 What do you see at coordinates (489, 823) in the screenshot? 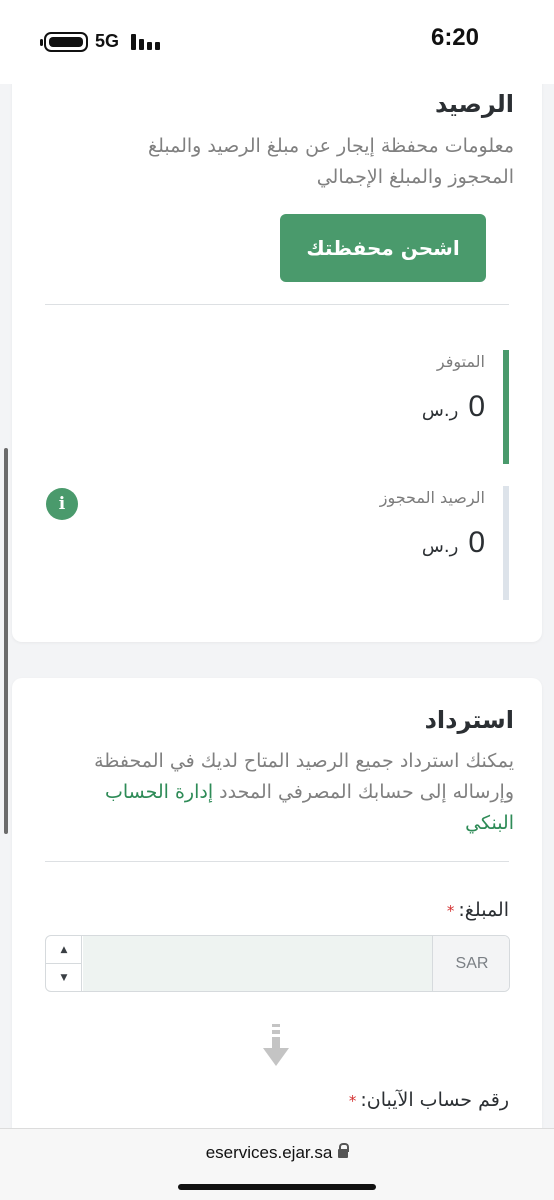
I see `bank-account-link-cont: البنكي` at bounding box center [489, 823].